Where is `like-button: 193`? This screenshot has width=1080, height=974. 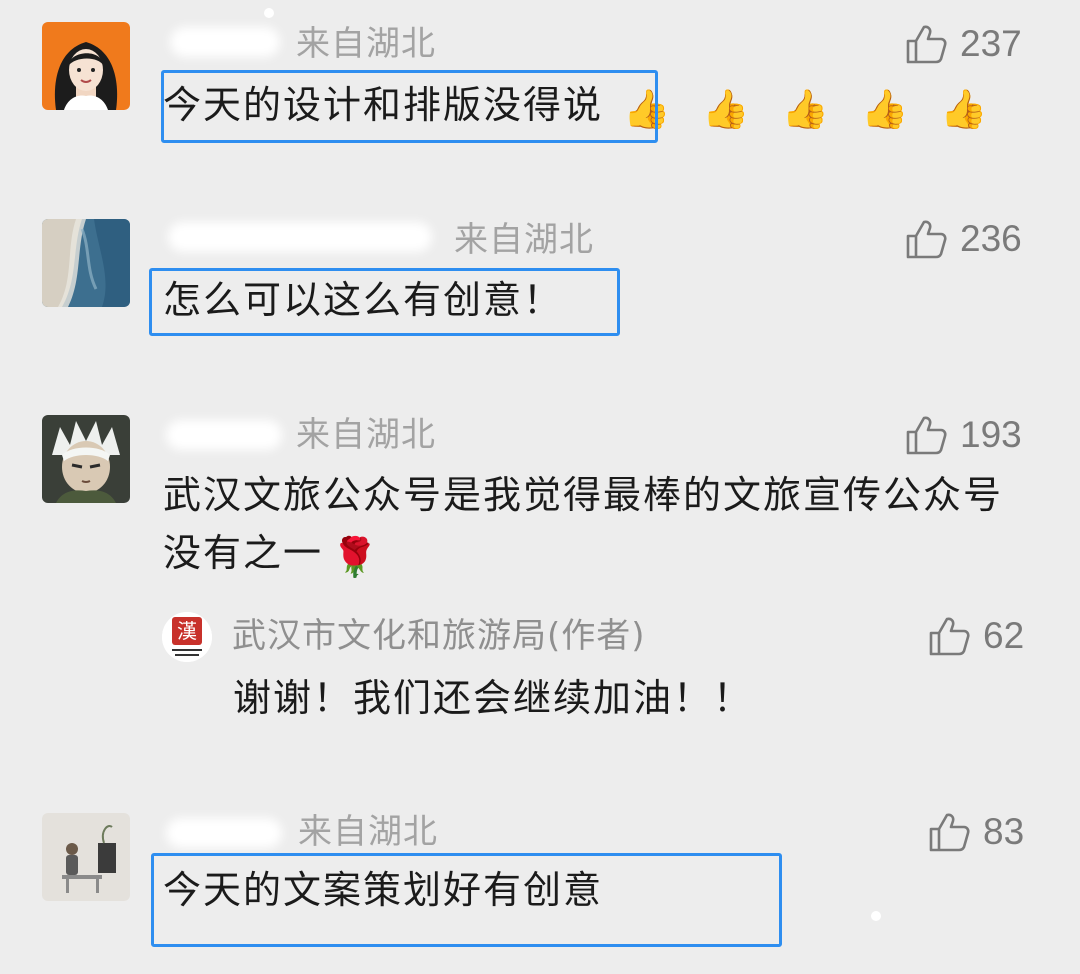 like-button: 193 is located at coordinates (963, 435).